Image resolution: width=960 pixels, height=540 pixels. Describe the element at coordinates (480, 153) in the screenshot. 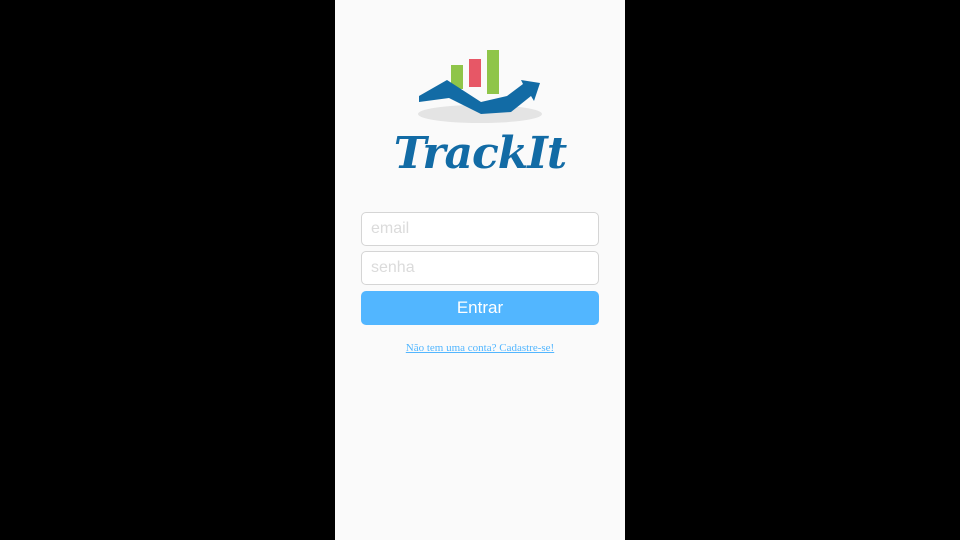

I see `brand-name: TrackIt` at that location.